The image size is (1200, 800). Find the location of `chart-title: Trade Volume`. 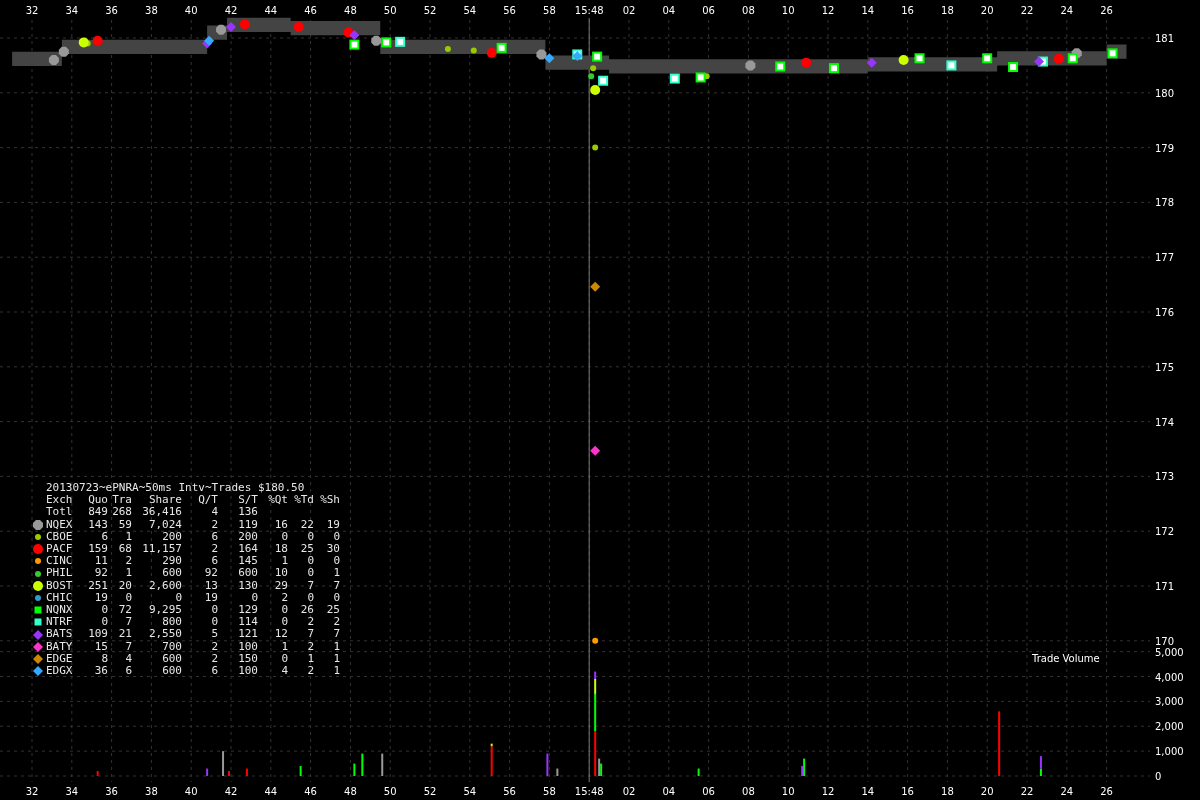

chart-title: Trade Volume is located at coordinates (1066, 658).